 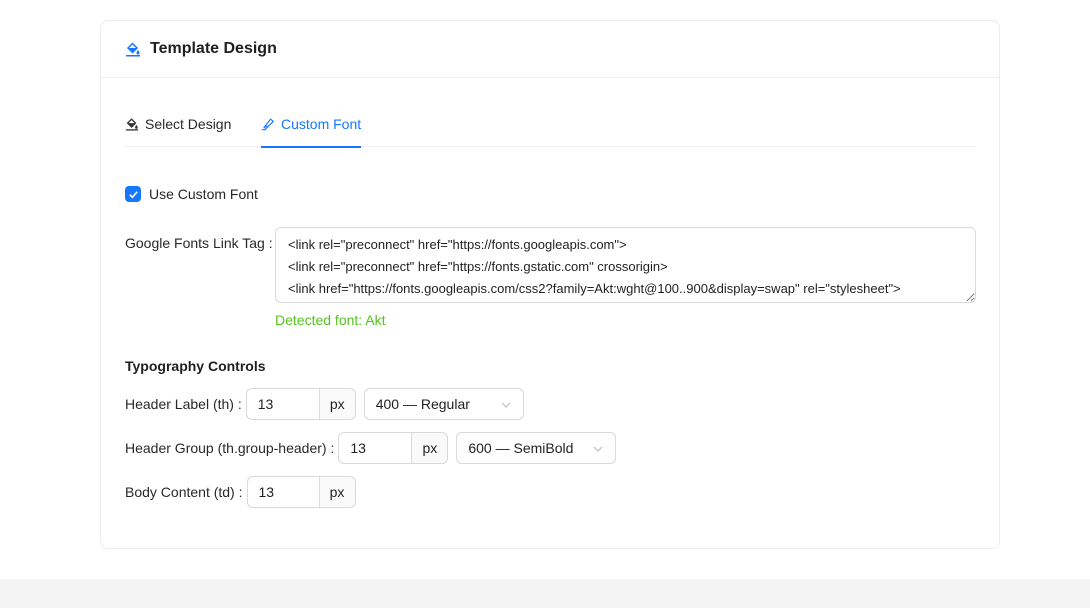 I want to click on header-group-size-group: 13 px, so click(x=393, y=448).